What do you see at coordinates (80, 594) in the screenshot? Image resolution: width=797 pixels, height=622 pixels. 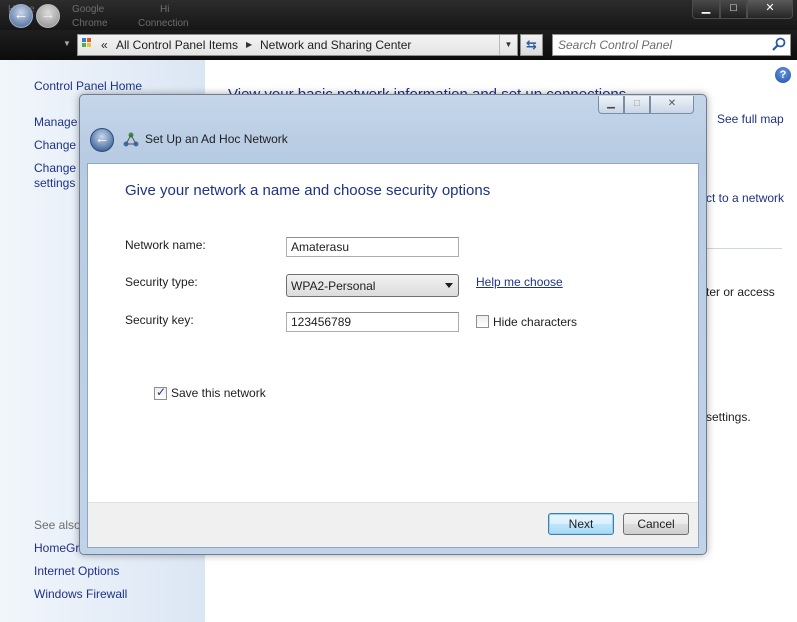 I see `windows-firewall-link: Windows Firewall` at bounding box center [80, 594].